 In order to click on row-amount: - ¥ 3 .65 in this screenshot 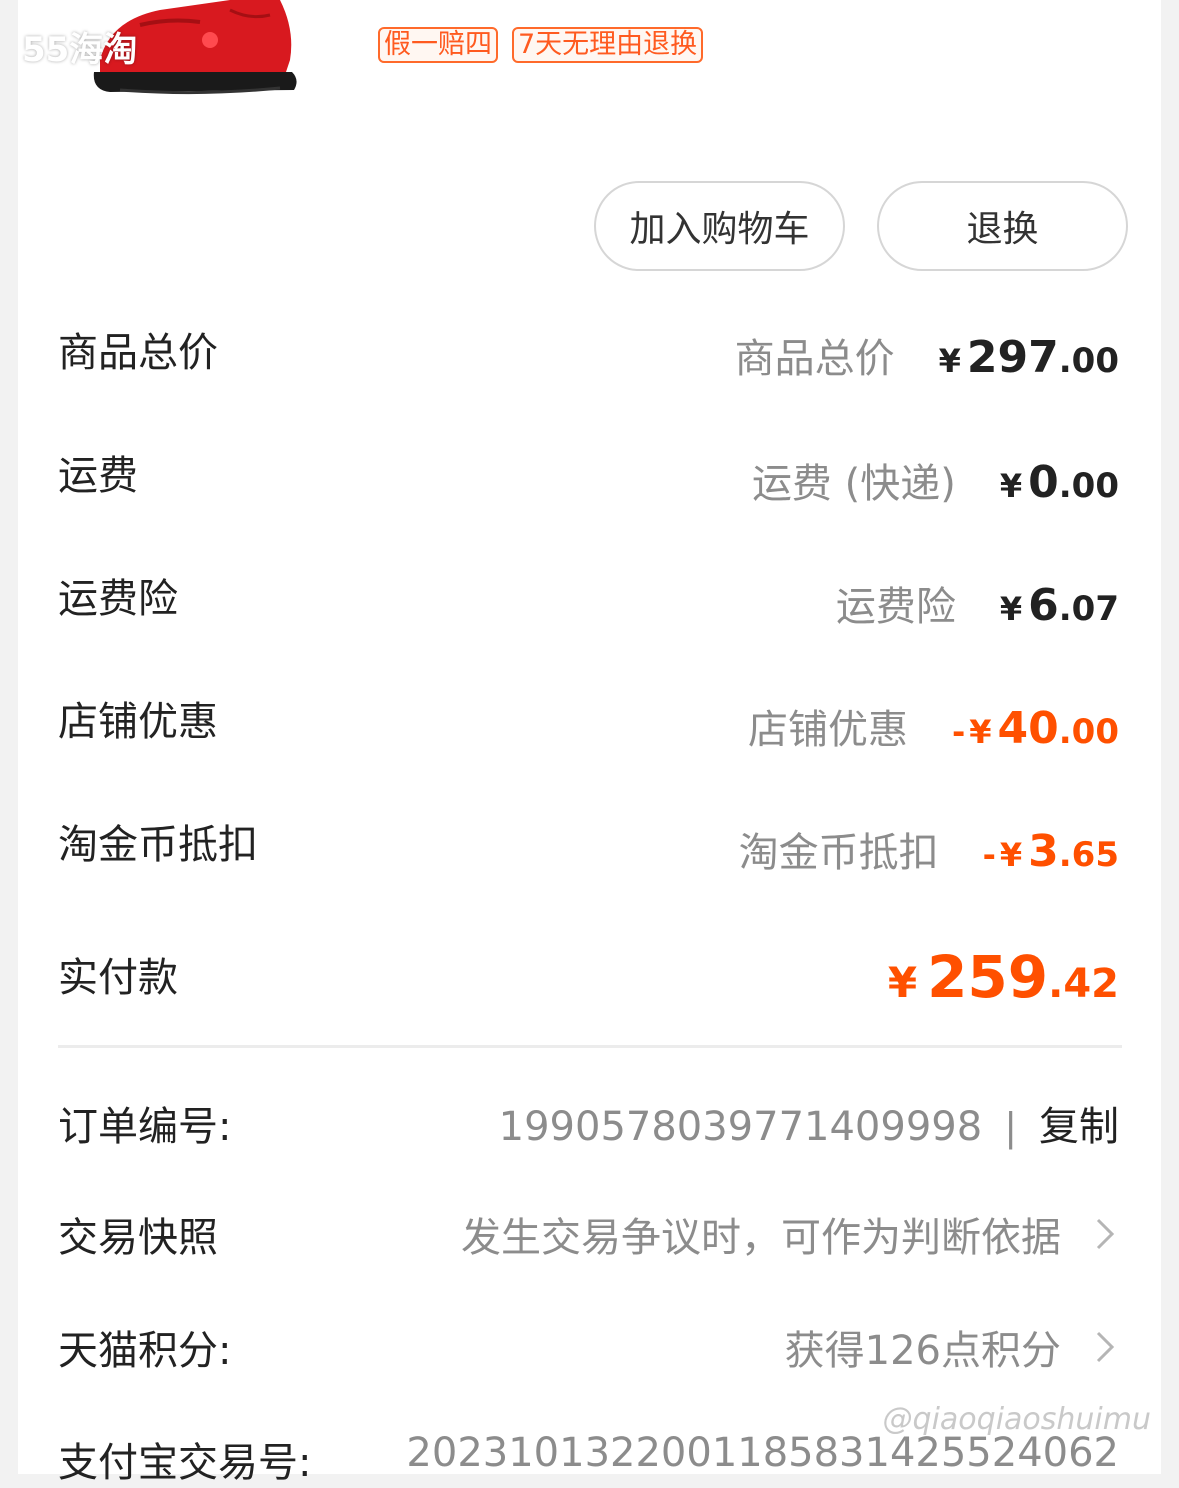, I will do `click(1051, 851)`.